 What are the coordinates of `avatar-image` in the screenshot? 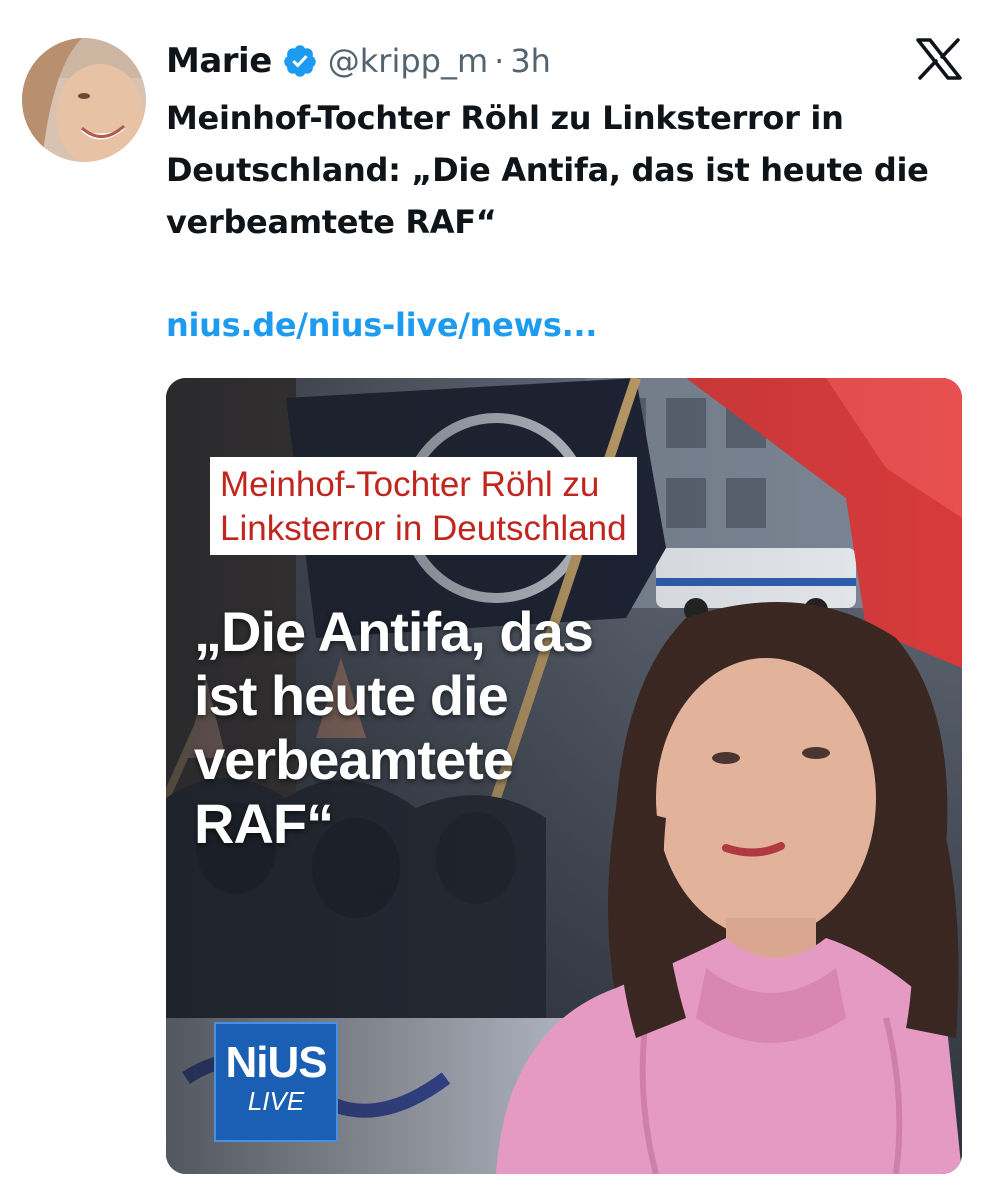 It's located at (84, 100).